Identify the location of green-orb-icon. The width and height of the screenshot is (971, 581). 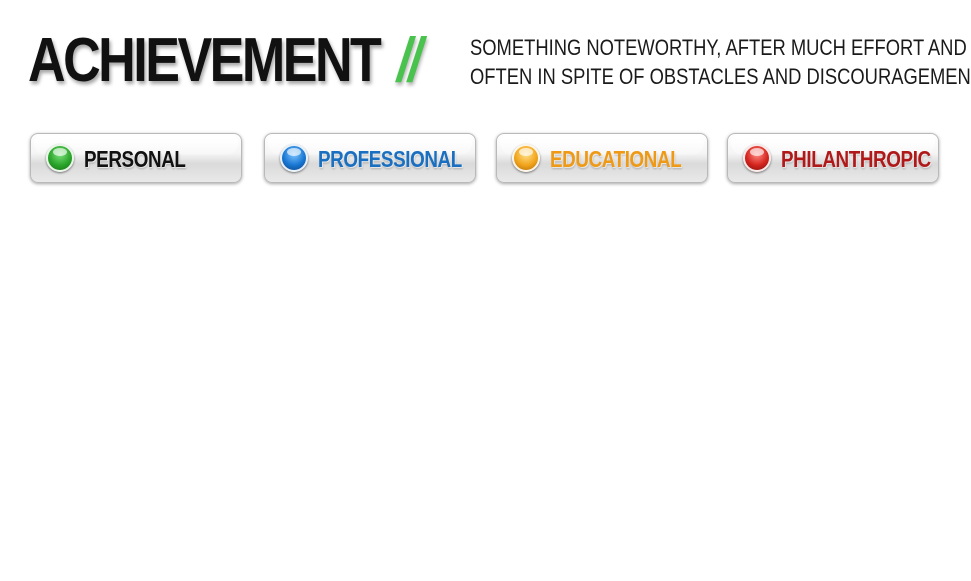
(60, 158).